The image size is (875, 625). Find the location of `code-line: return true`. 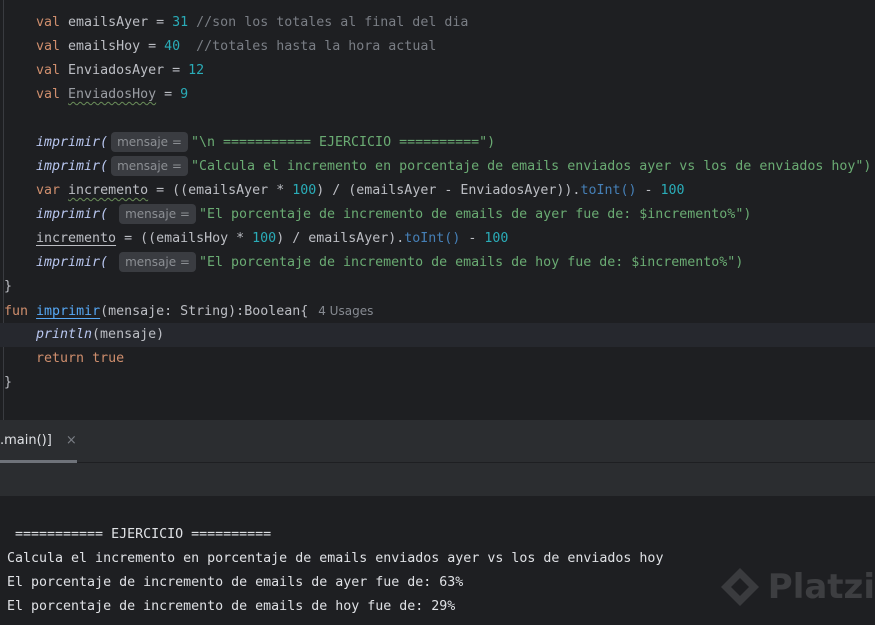

code-line: return true is located at coordinates (80, 358).